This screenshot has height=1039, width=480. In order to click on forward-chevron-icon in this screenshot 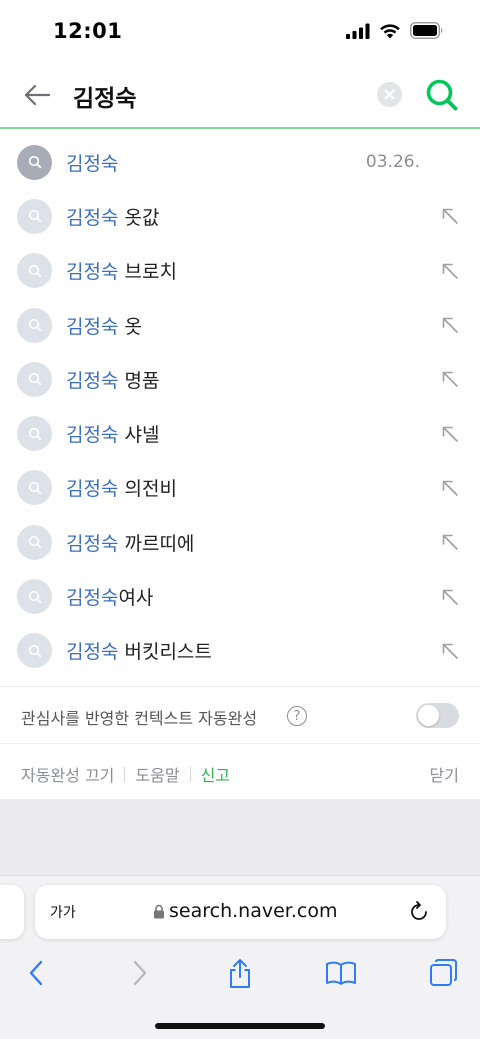, I will do `click(140, 973)`.